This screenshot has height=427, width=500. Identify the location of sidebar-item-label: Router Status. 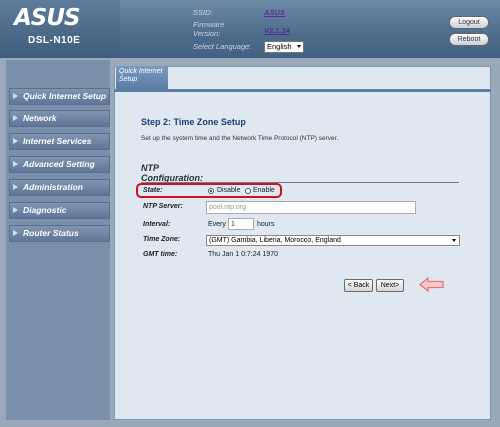
(51, 233).